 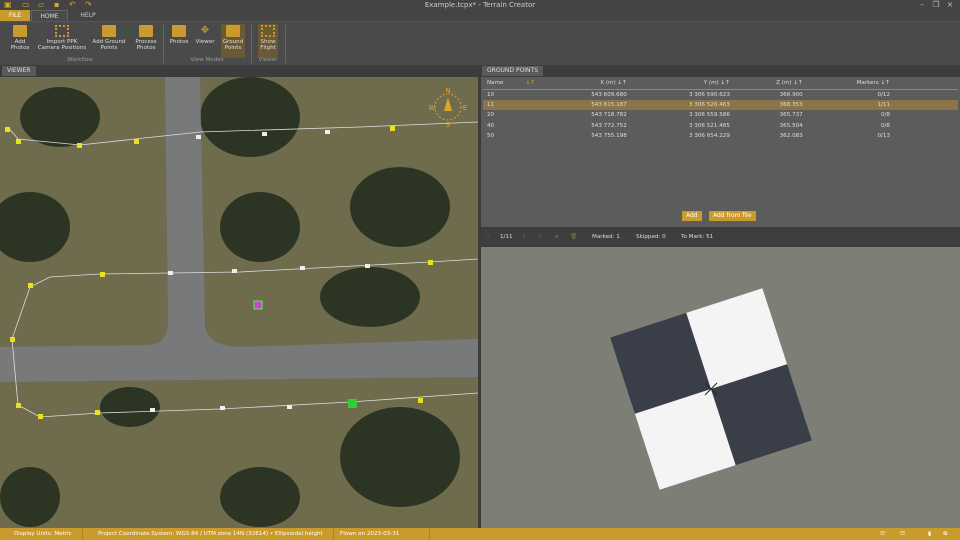 I want to click on table-row: 11 543 615.187 3 306 526.463 368.353 1/11, so click(x=720, y=104).